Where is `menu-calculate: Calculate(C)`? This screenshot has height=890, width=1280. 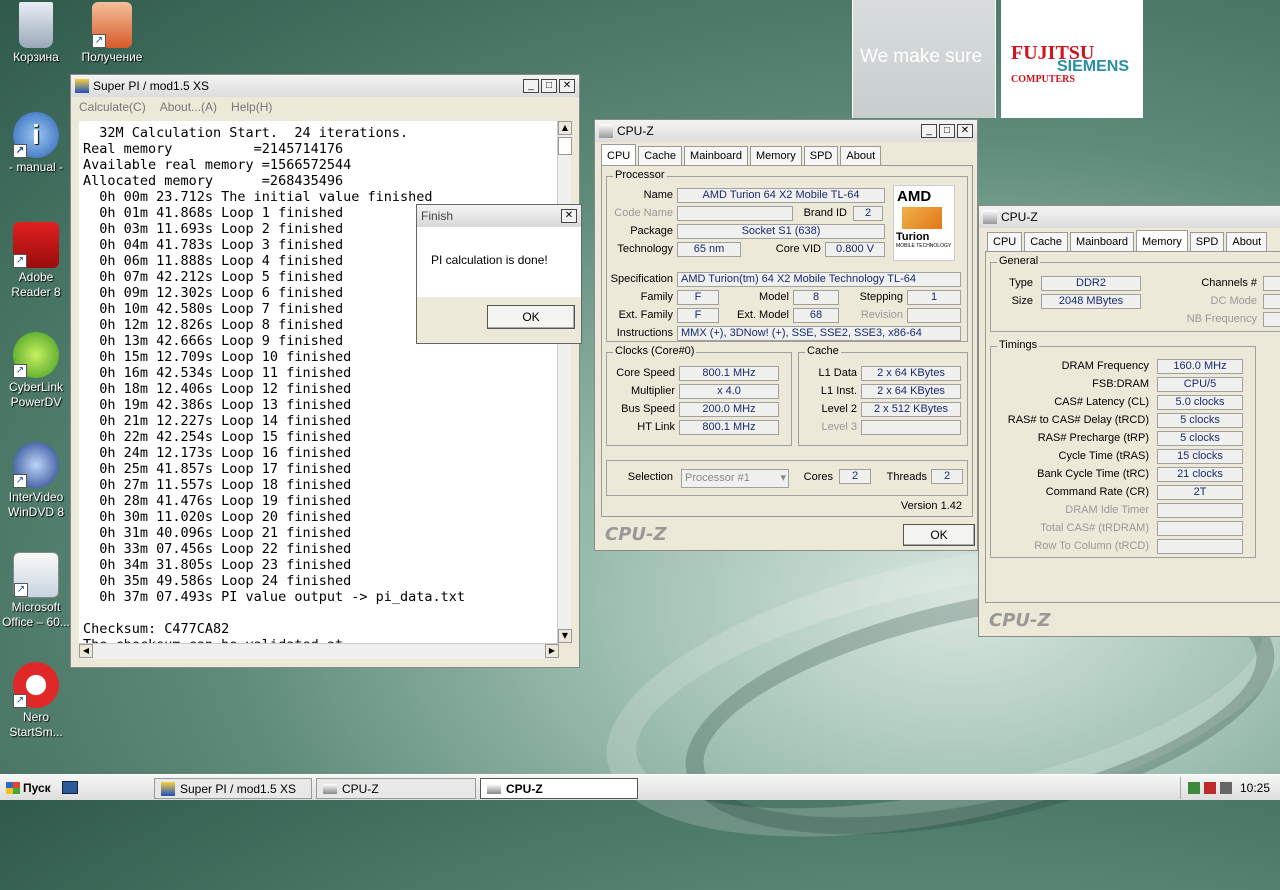
menu-calculate: Calculate(C) is located at coordinates (112, 107).